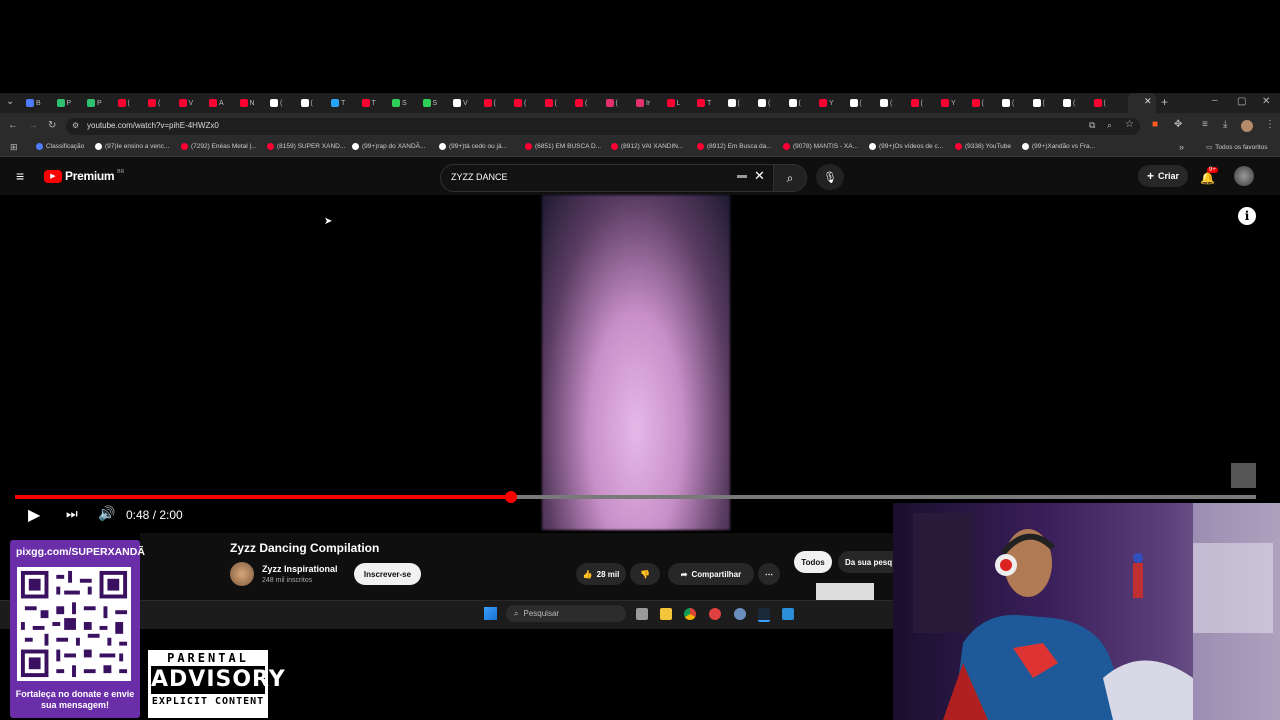  What do you see at coordinates (601, 574) in the screenshot?
I see `like-button: 👍 28 mil` at bounding box center [601, 574].